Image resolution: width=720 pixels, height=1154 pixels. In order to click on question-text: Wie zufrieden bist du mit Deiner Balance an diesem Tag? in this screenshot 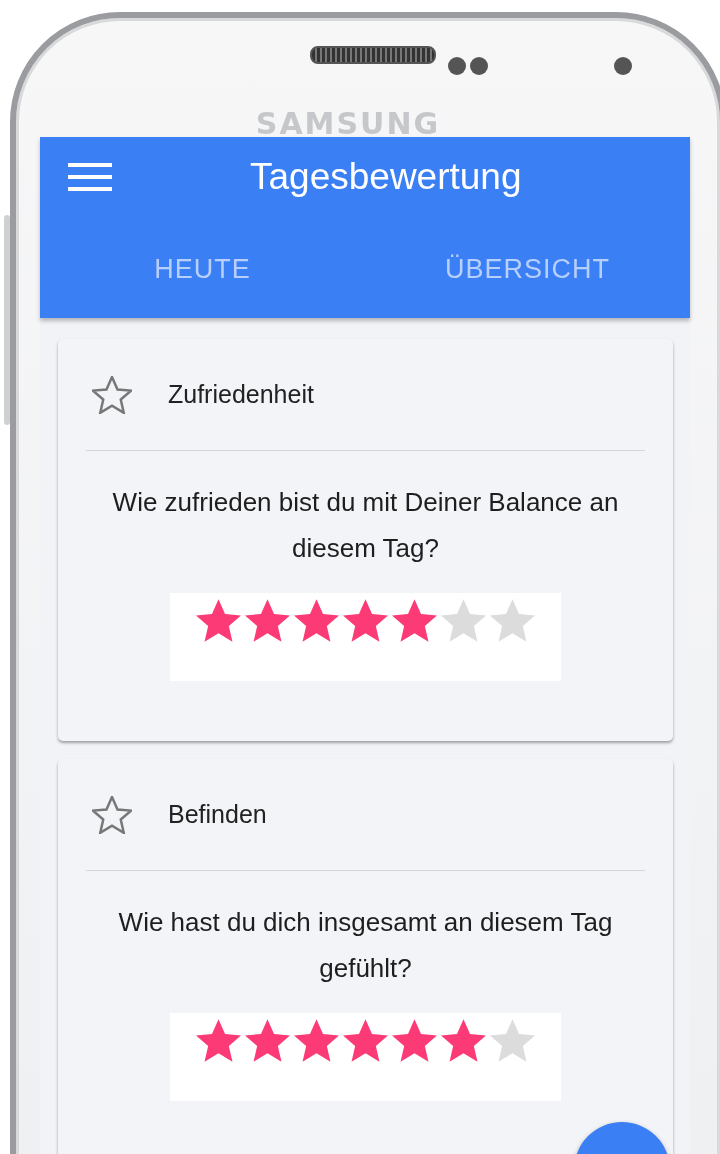, I will do `click(365, 525)`.